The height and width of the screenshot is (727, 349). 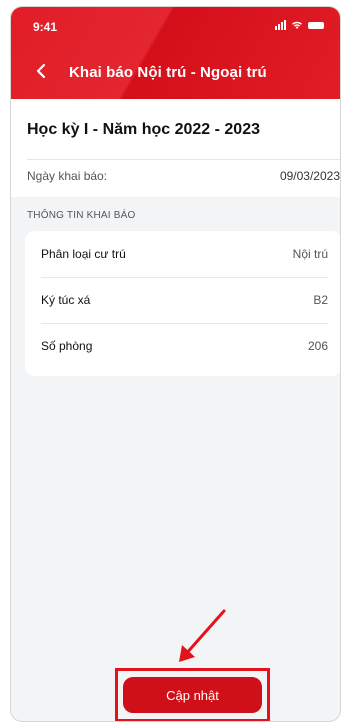 I want to click on pointer-arrow-icon, so click(x=202, y=635).